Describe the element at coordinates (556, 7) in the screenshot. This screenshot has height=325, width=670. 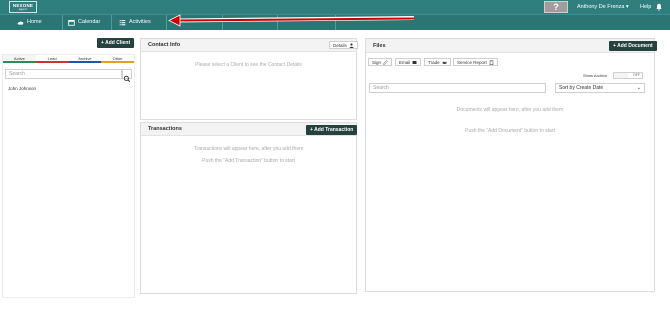
I see `help-question-button: ?` at that location.